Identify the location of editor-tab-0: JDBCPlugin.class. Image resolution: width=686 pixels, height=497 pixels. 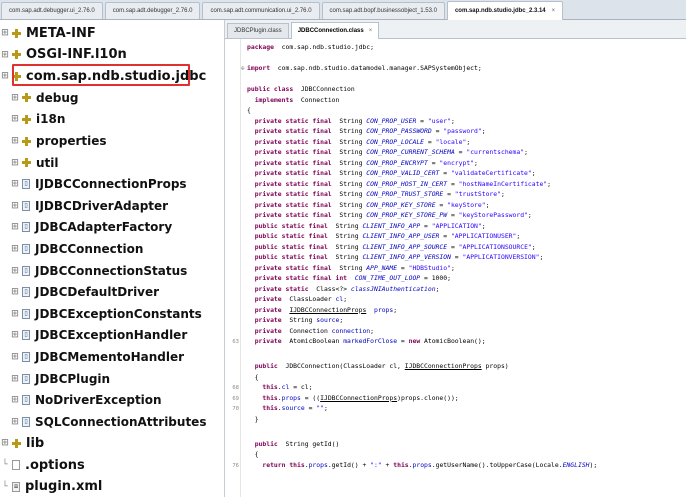
(258, 30).